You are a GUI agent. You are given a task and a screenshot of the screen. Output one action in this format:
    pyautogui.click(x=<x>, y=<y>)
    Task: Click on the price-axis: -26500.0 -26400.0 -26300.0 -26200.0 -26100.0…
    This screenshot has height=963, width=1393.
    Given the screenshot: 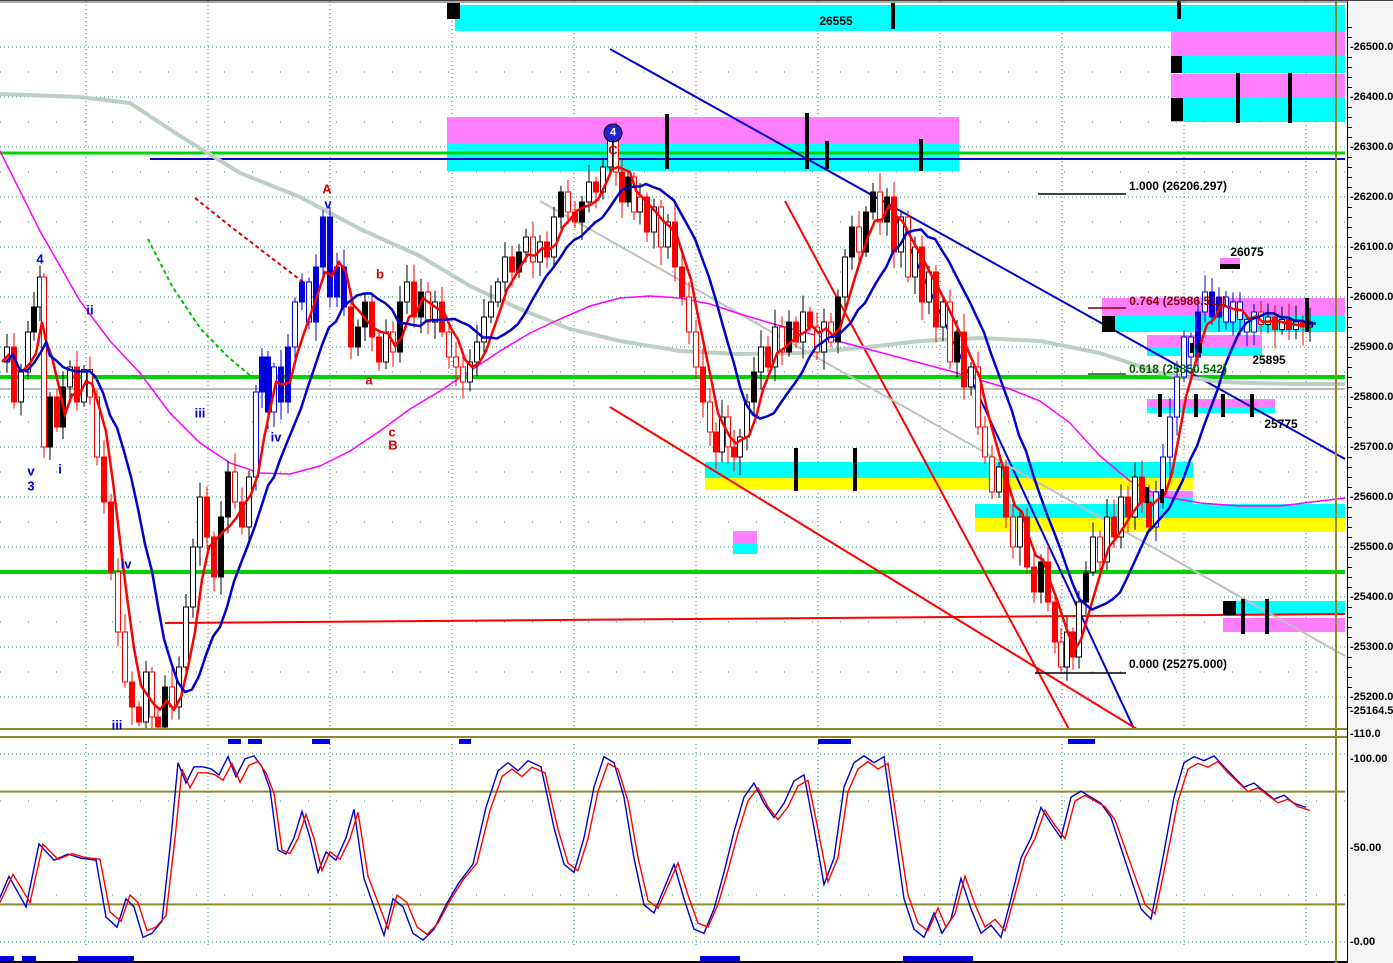 What is the action you would take?
    pyautogui.click(x=1370, y=364)
    